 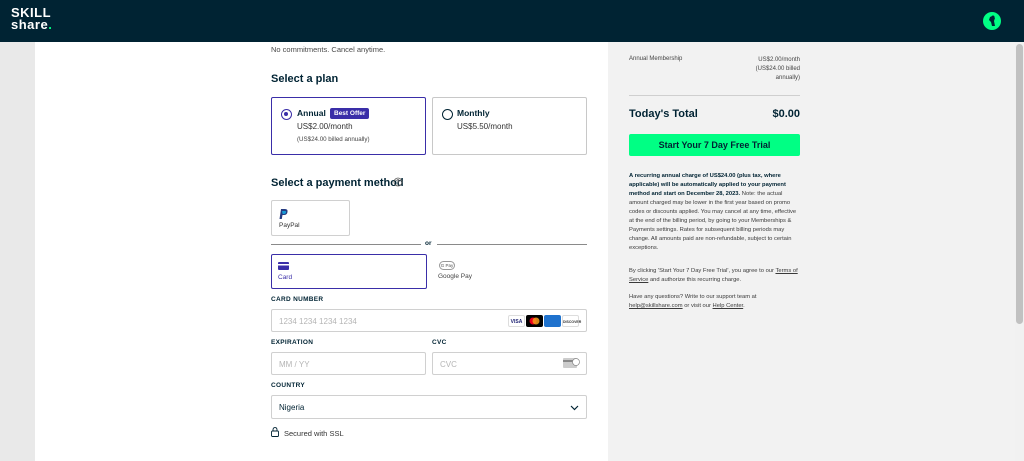 I want to click on lock-icon, so click(x=275, y=432).